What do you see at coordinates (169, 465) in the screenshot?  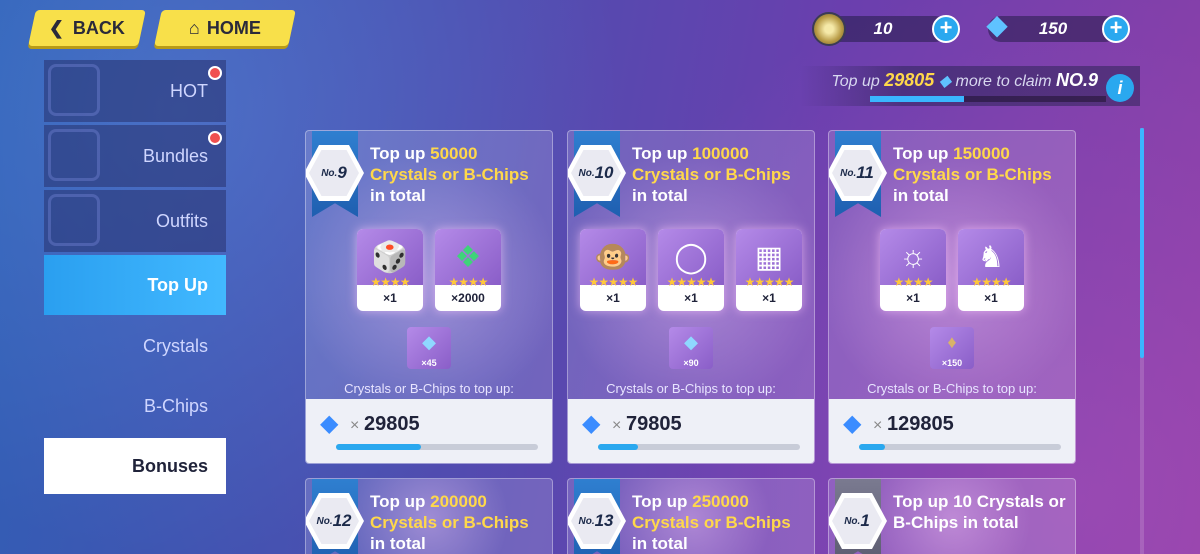 I see `sidebar-item-label: Bonuses` at bounding box center [169, 465].